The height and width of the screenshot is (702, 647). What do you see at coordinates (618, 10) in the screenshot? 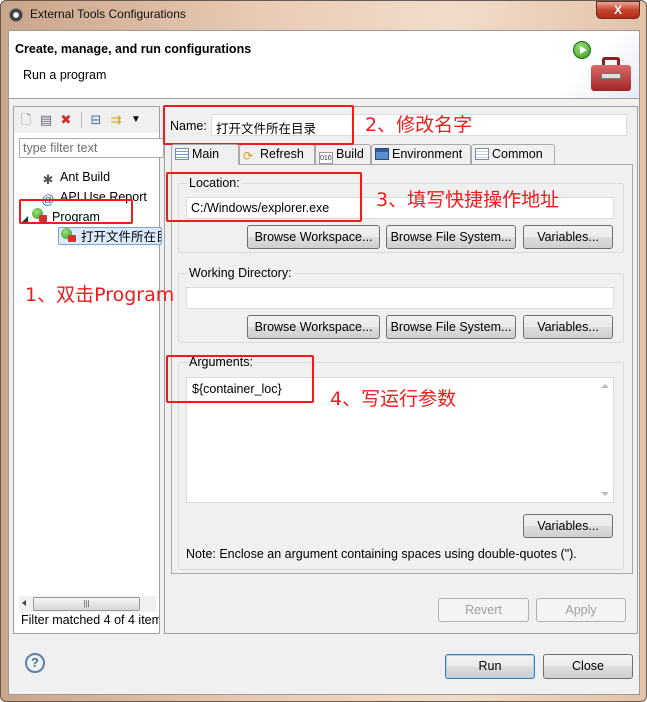
I see `window-close-button: X` at bounding box center [618, 10].